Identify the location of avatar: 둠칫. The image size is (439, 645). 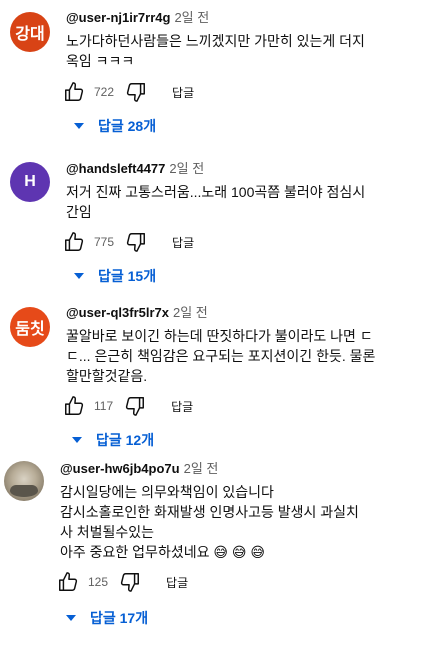
(30, 327).